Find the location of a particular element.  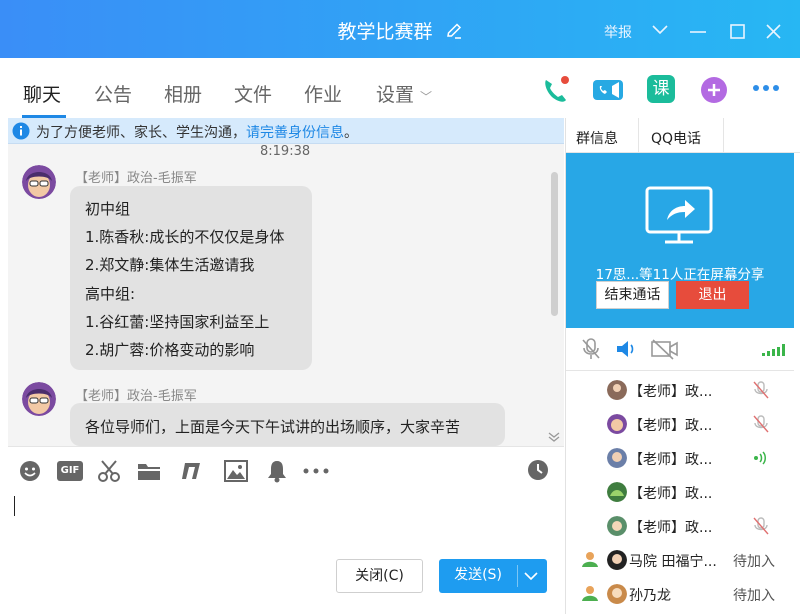

close-icon is located at coordinates (773, 31).